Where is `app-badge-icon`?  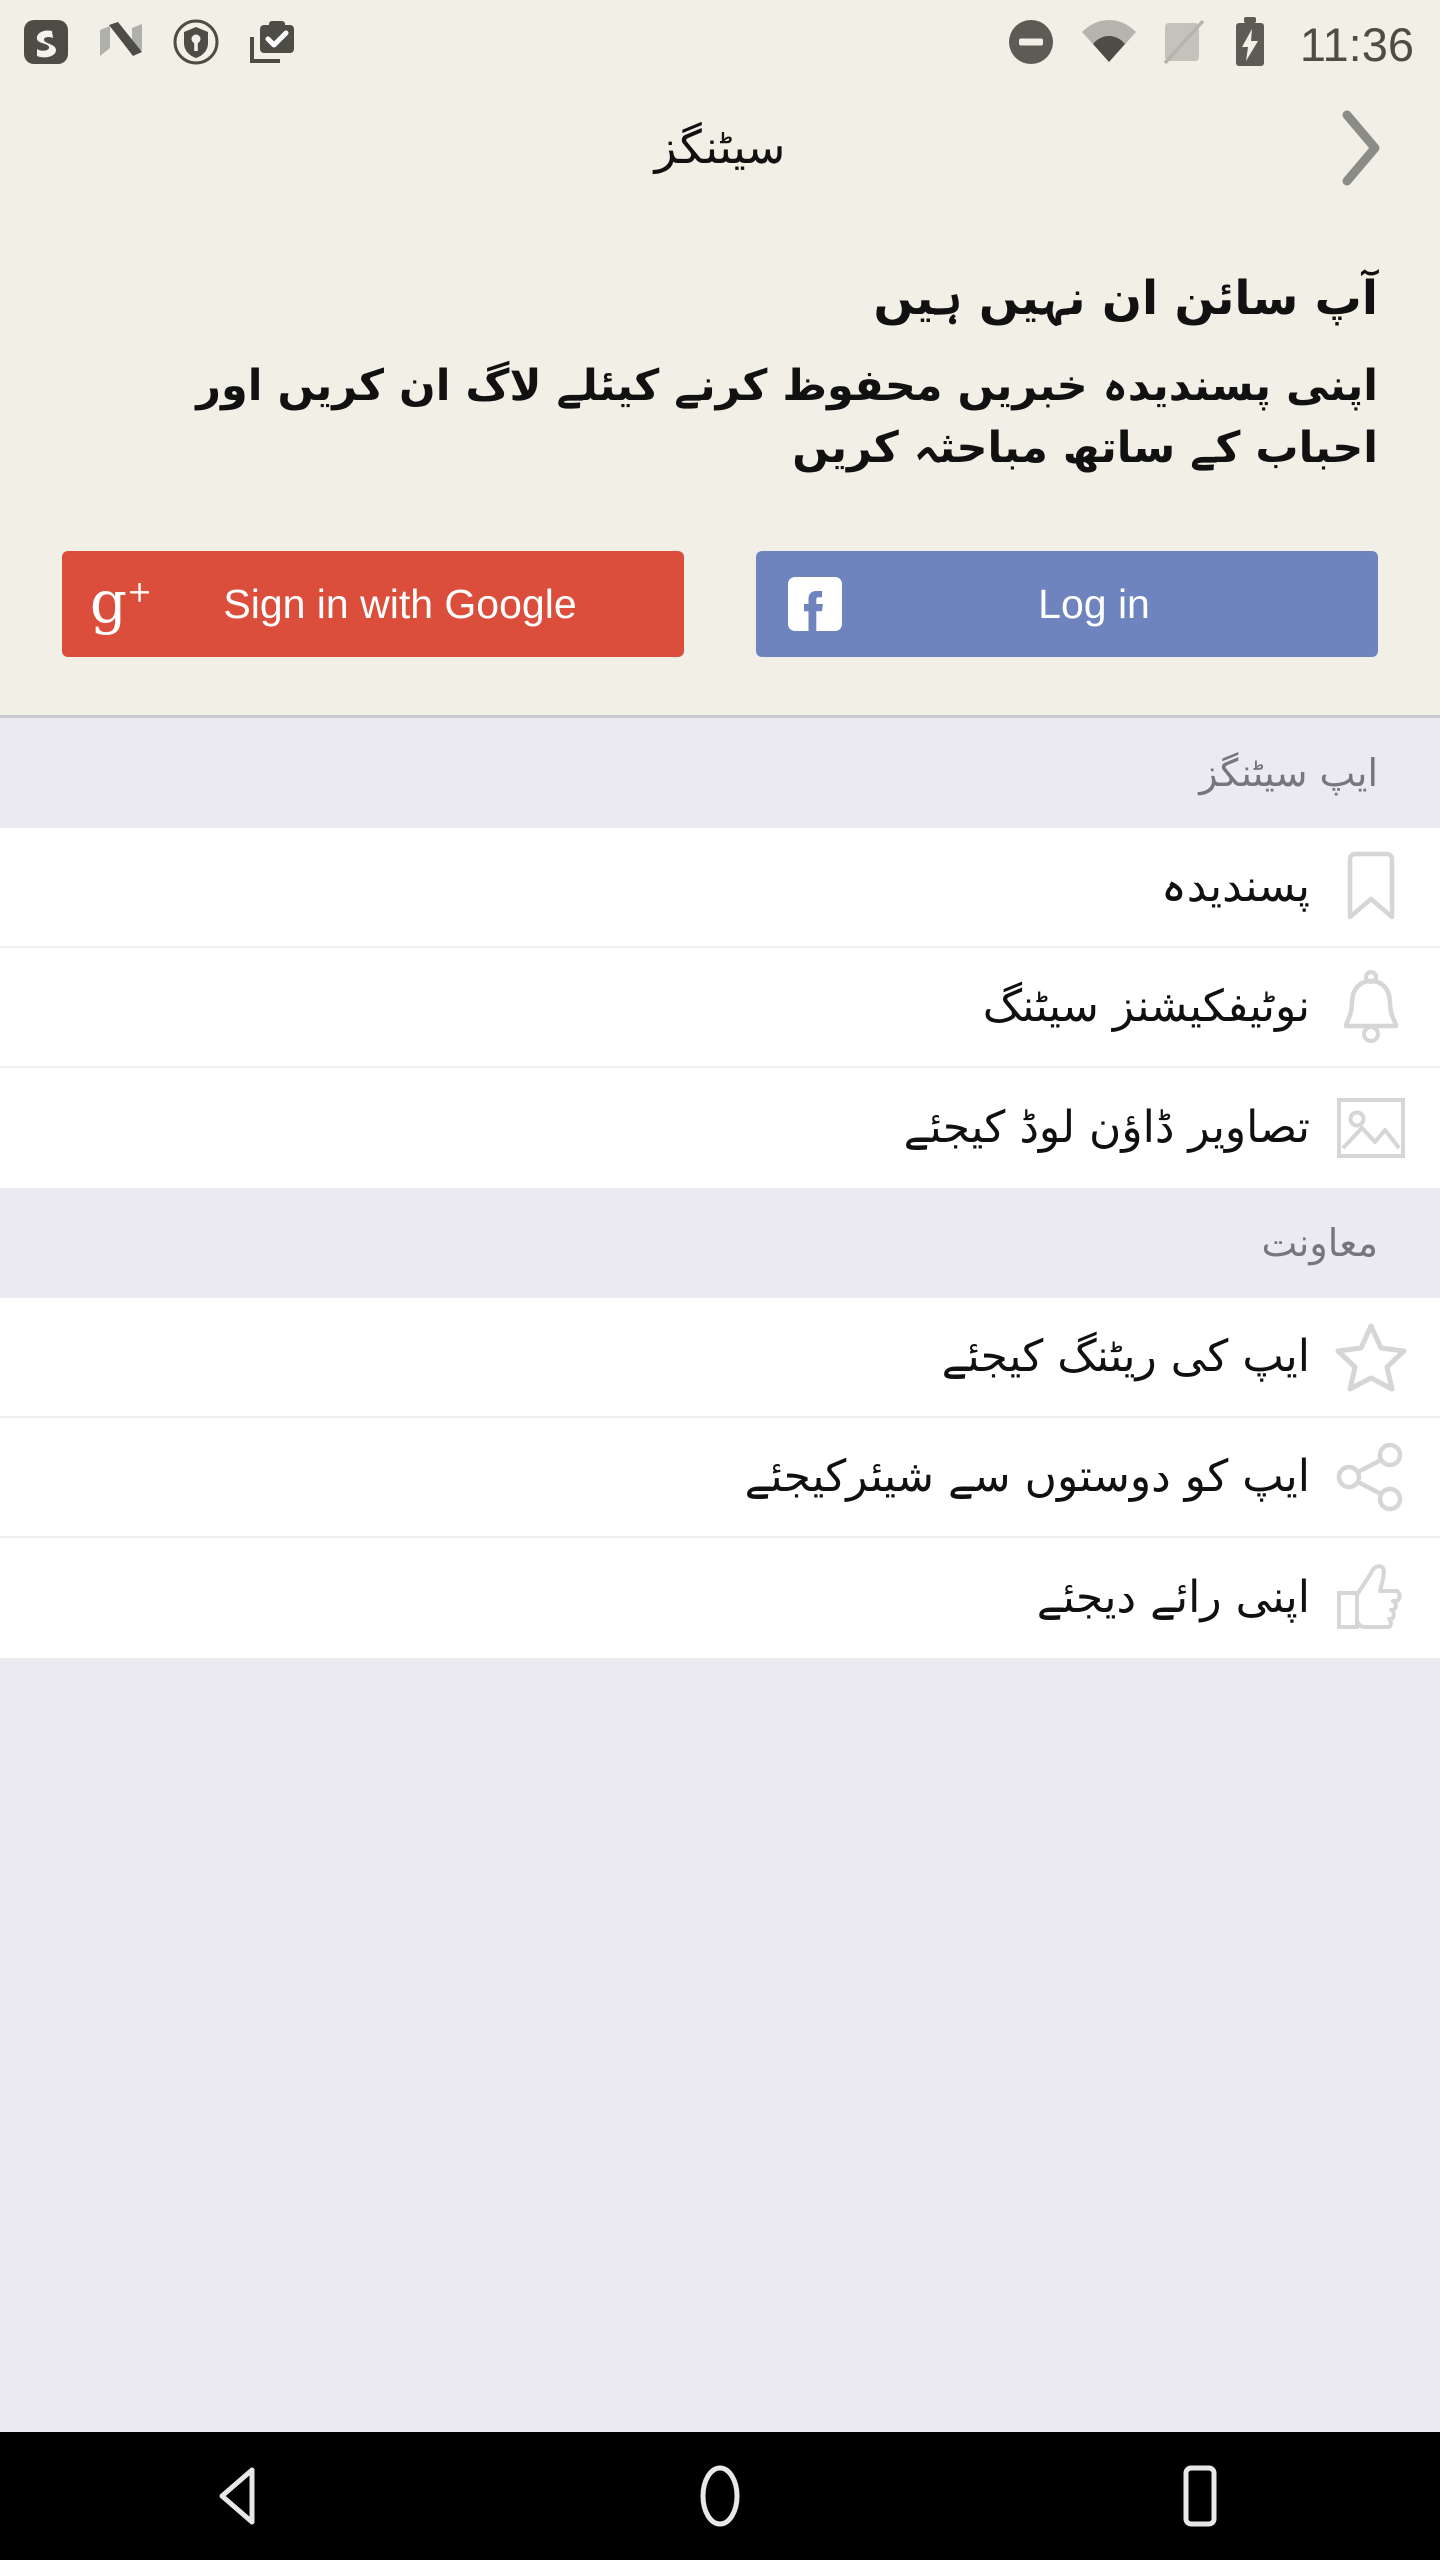 app-badge-icon is located at coordinates (46, 44).